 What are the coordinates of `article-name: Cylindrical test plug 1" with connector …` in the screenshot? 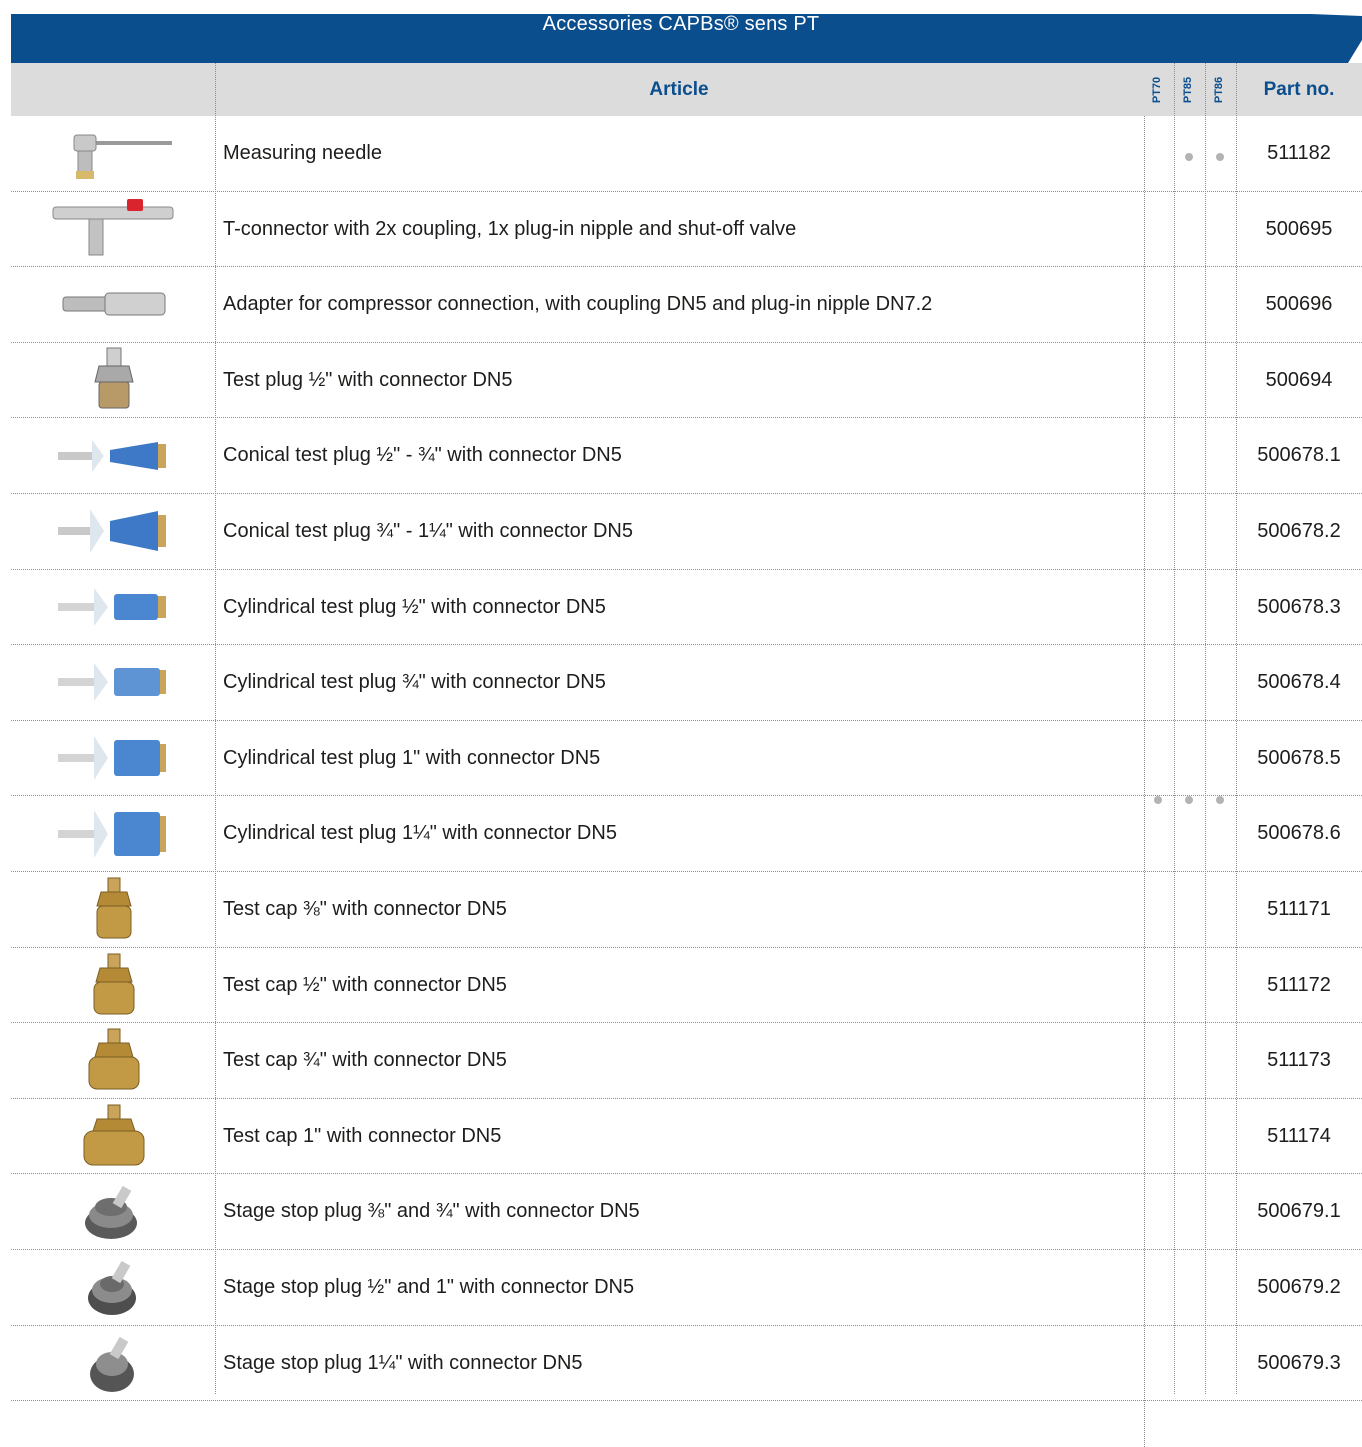 It's located at (412, 757).